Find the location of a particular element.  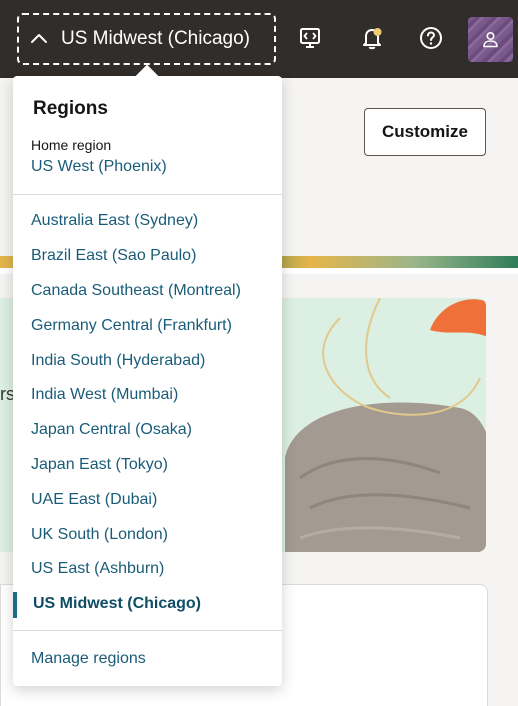

region-item-us-east: US East (Ashburn) is located at coordinates (147, 569).